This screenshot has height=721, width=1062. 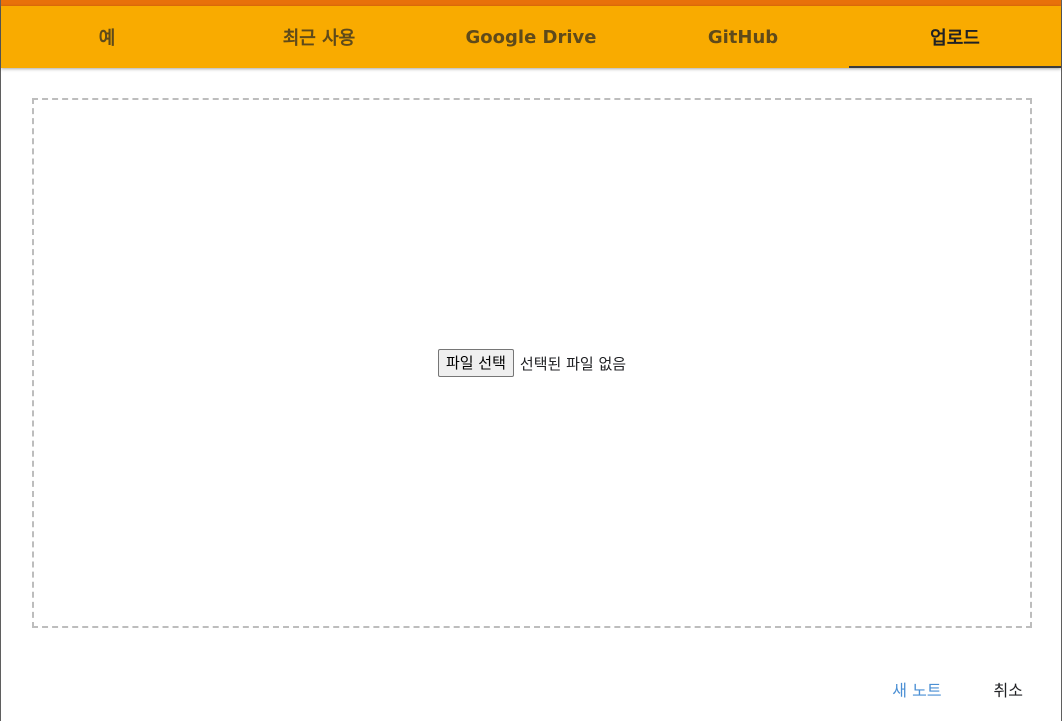 What do you see at coordinates (957, 689) in the screenshot?
I see `dialog-footer: 새 노트 취소` at bounding box center [957, 689].